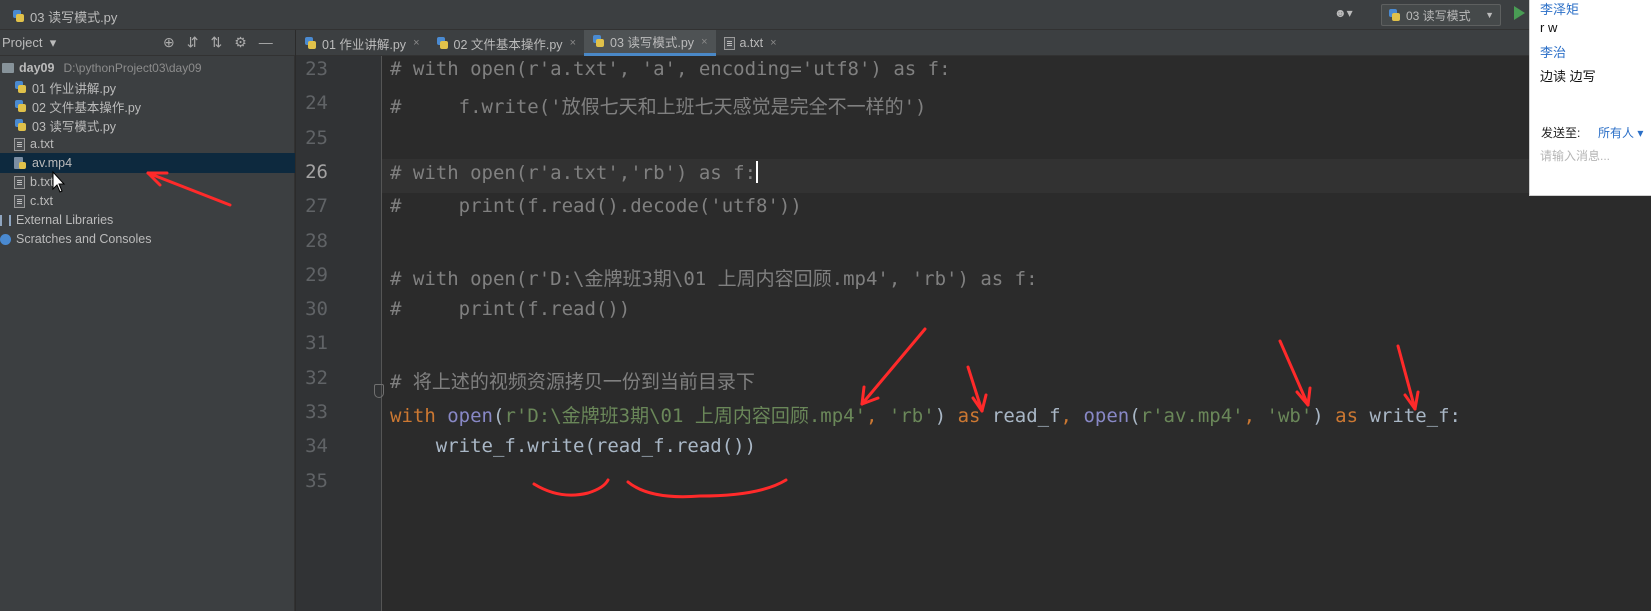  Describe the element at coordinates (1343, 13) in the screenshot. I see `user-icon: ☻▾` at that location.